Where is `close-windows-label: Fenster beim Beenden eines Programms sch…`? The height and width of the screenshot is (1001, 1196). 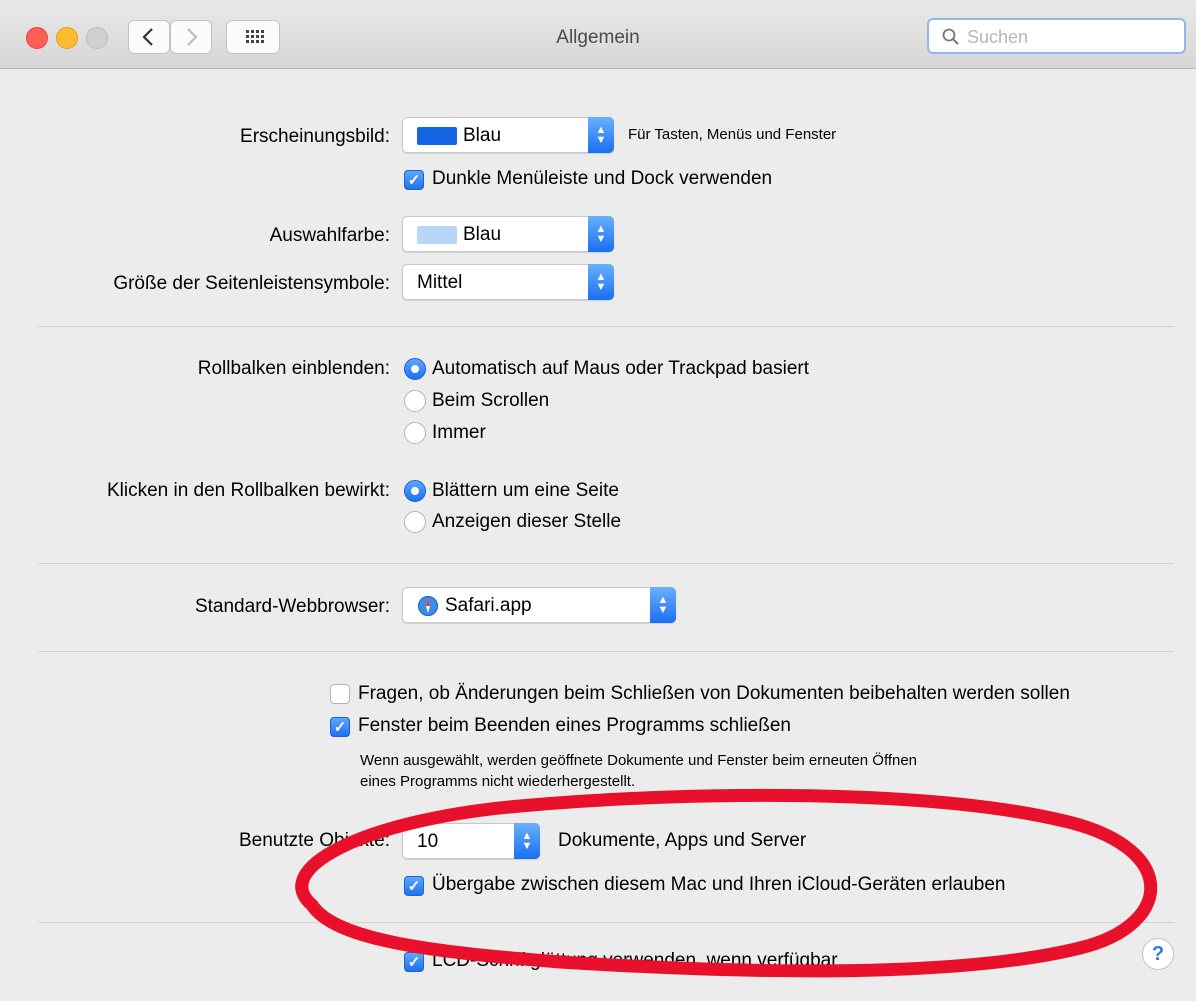 close-windows-label: Fenster beim Beenden eines Programms sch… is located at coordinates (574, 725).